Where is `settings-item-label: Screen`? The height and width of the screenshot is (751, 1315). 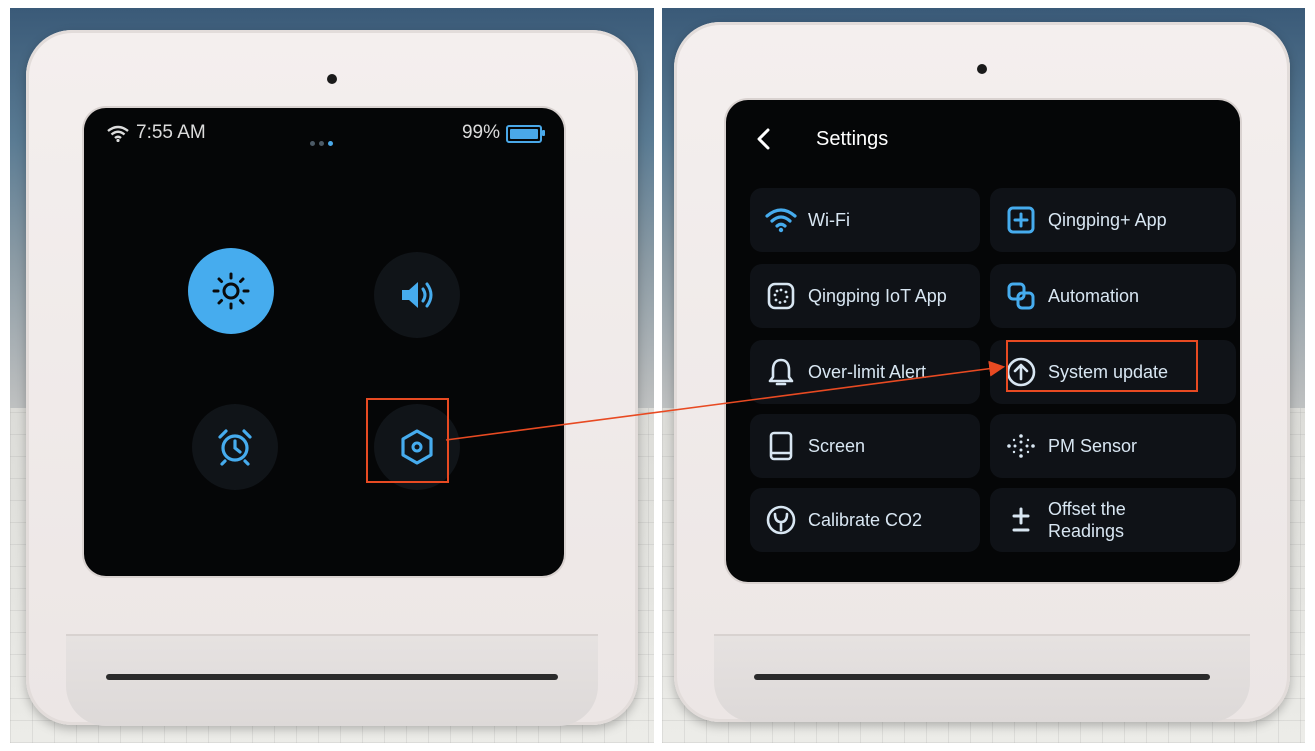
settings-item-label: Screen is located at coordinates (837, 446).